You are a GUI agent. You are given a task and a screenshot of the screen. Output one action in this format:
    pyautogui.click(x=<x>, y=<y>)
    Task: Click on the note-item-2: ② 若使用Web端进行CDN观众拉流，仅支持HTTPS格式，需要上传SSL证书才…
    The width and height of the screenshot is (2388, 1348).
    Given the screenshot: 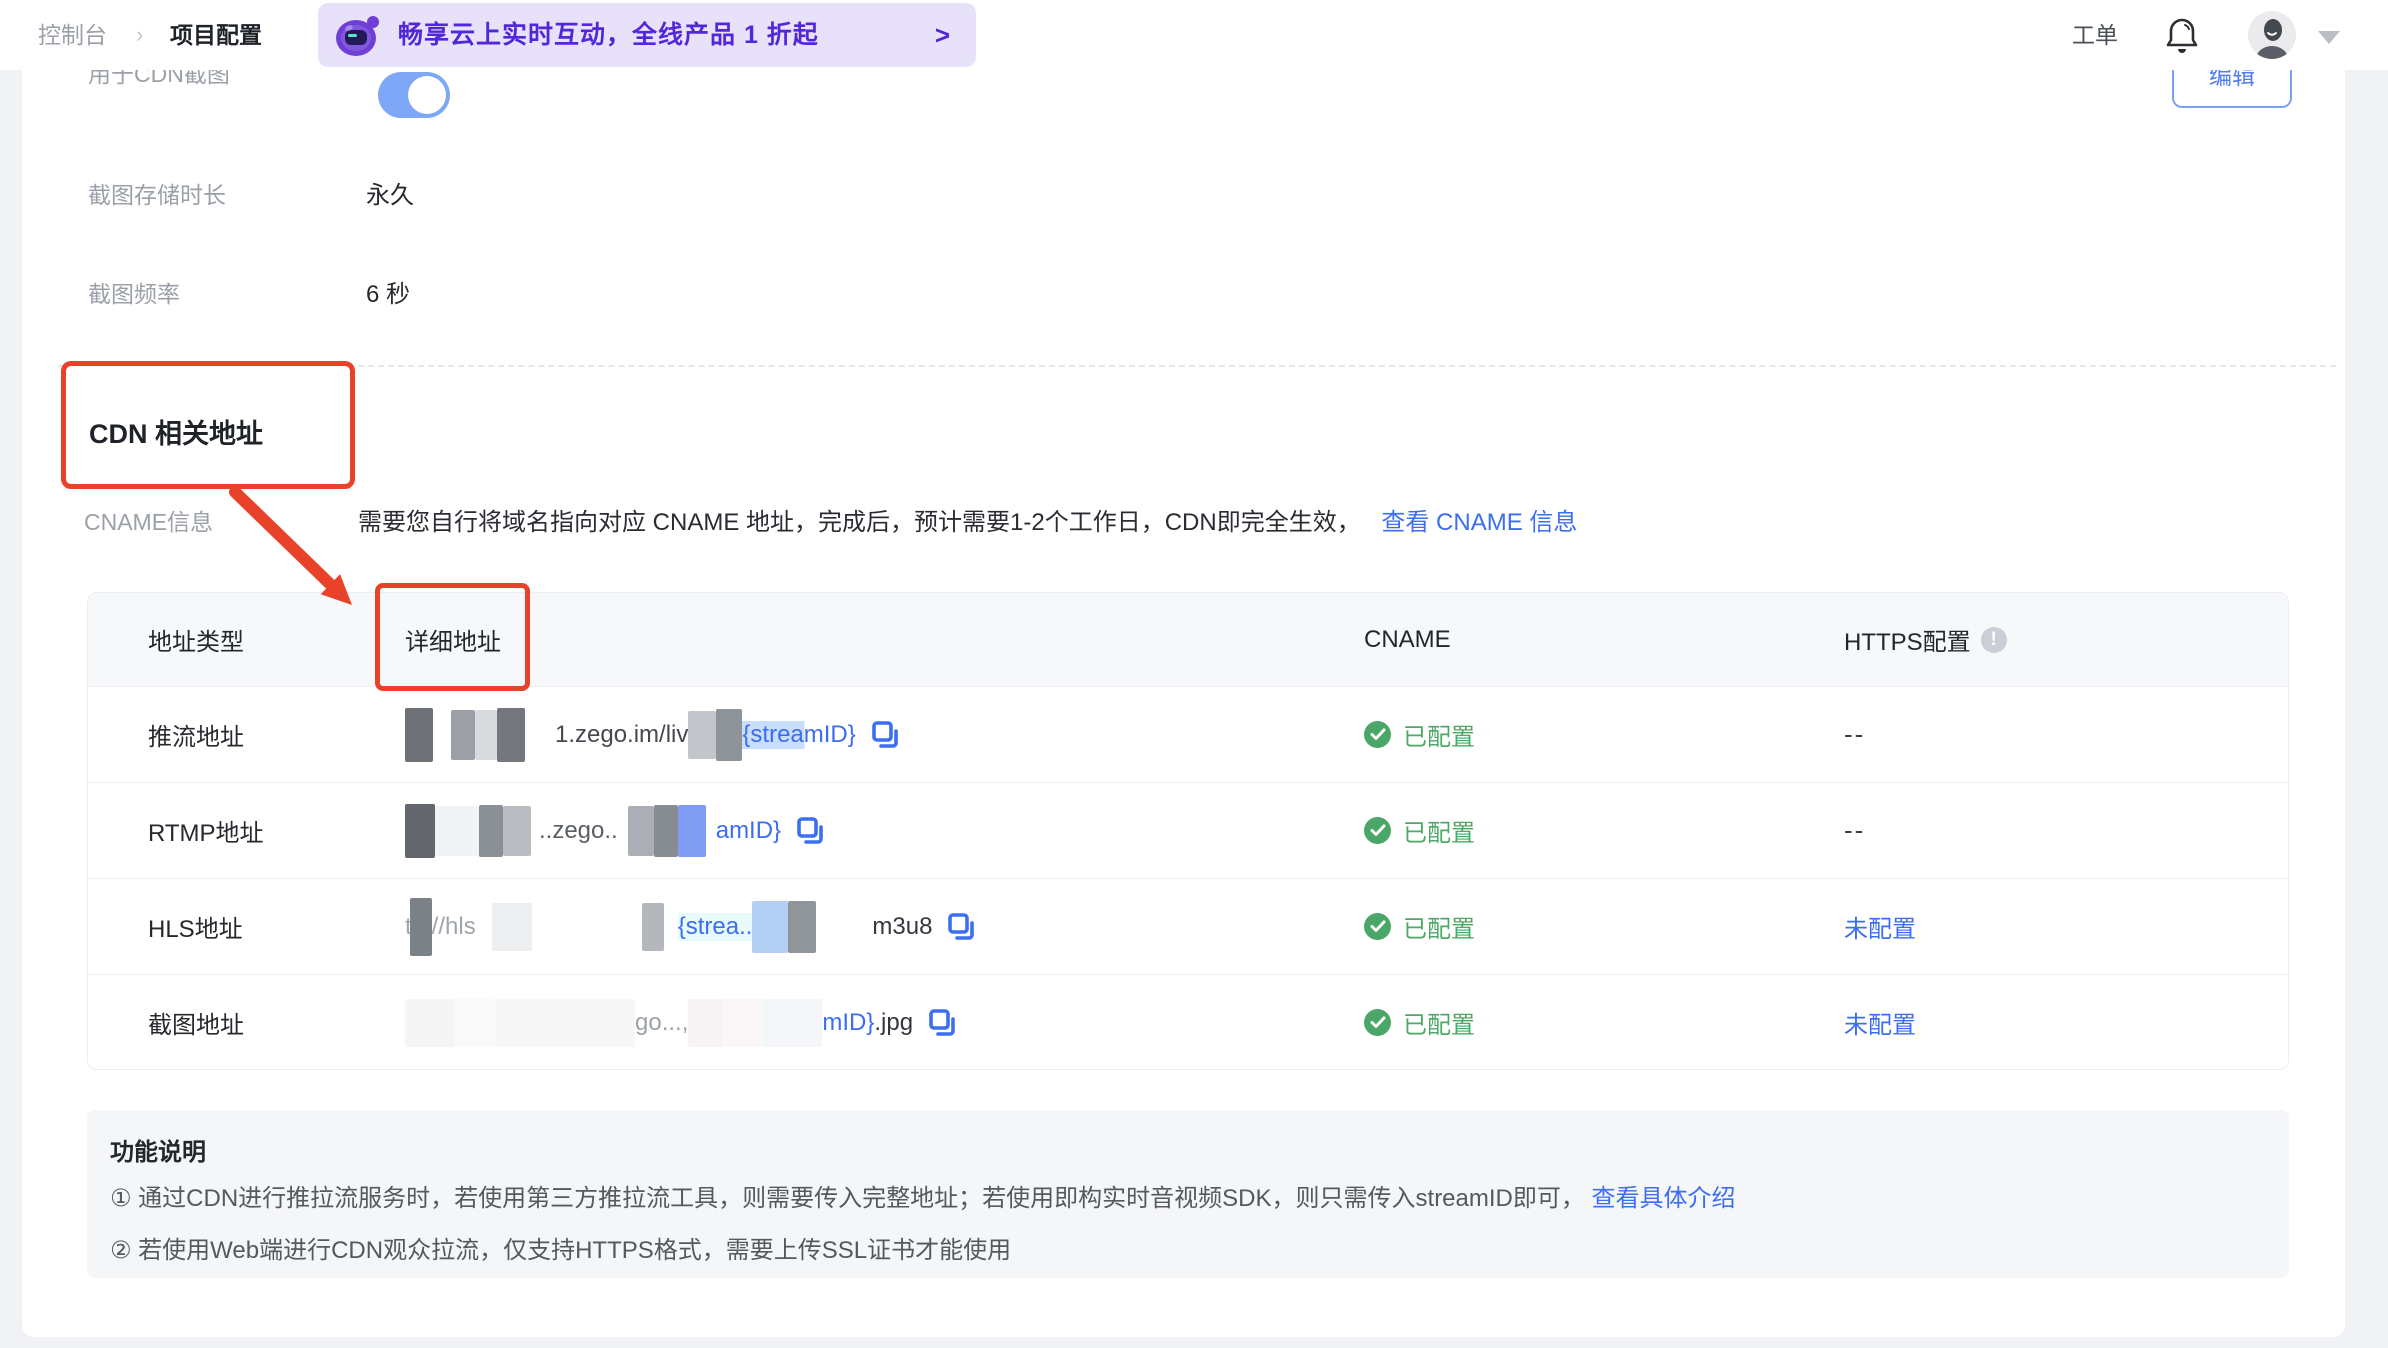 What is the action you would take?
    pyautogui.click(x=561, y=1250)
    